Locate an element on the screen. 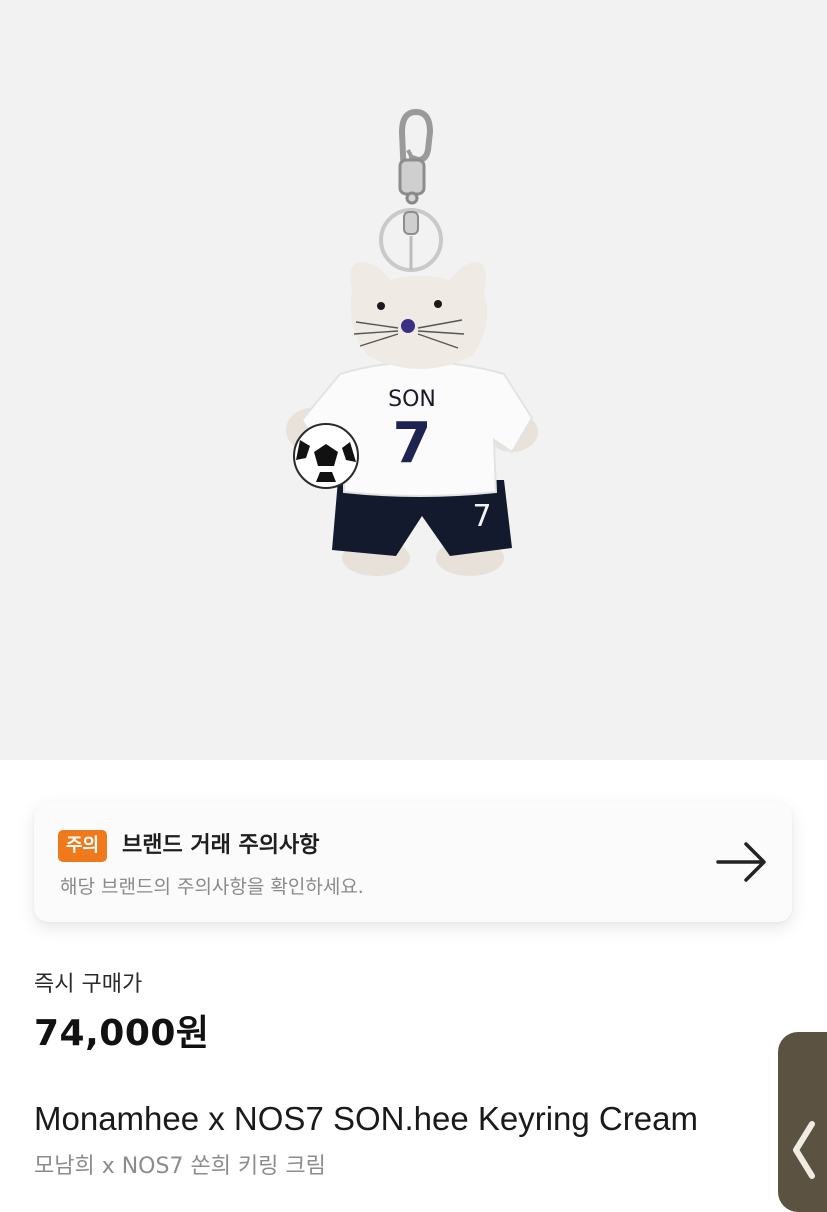 This screenshot has width=827, height=1212. chevron-left-icon is located at coordinates (804, 1150).